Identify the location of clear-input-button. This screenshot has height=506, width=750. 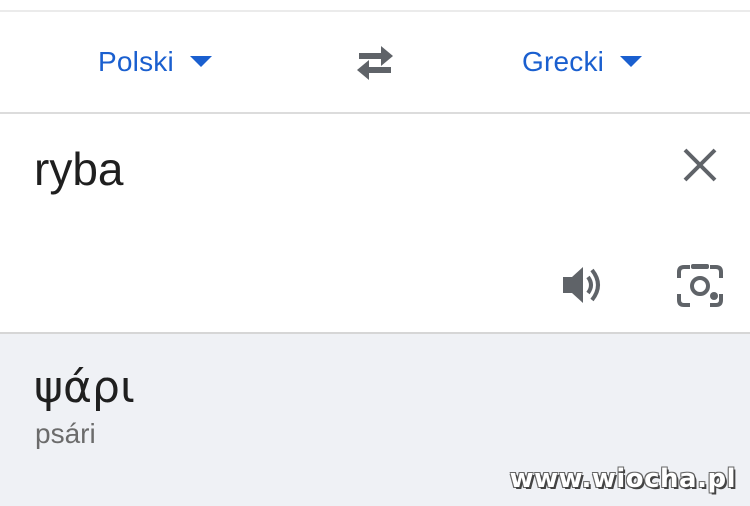
(700, 165).